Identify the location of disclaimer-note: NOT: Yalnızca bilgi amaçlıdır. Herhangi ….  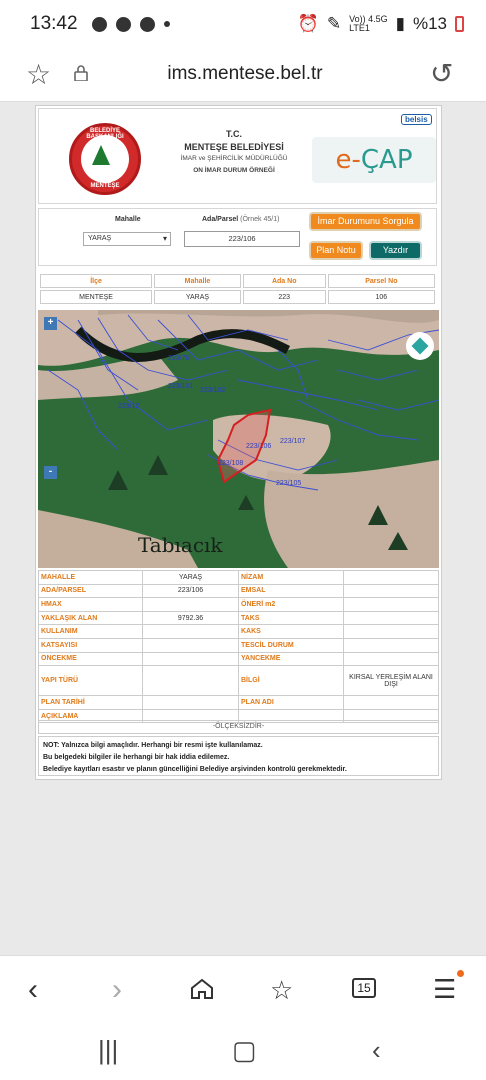
(238, 756).